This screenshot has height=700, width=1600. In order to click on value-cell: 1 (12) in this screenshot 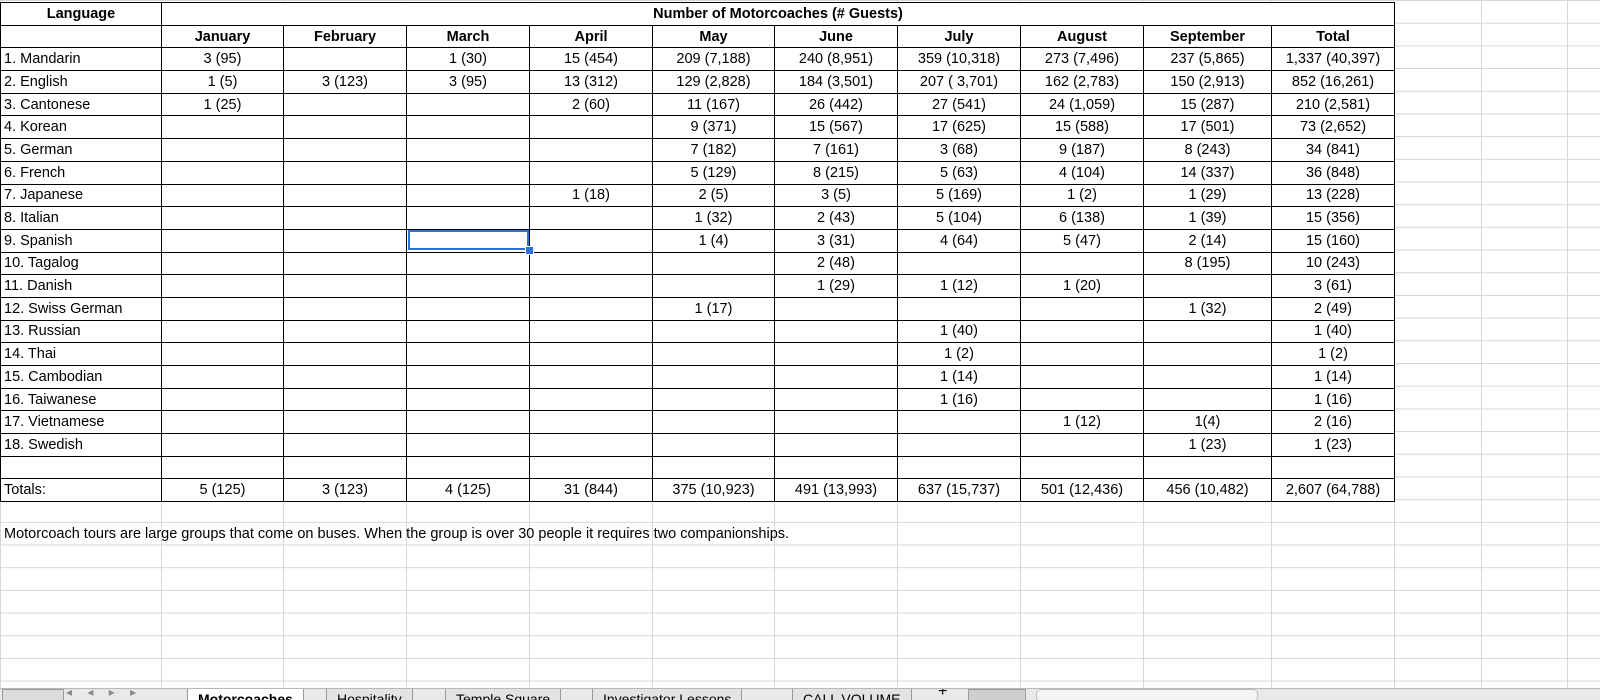, I will do `click(959, 286)`.